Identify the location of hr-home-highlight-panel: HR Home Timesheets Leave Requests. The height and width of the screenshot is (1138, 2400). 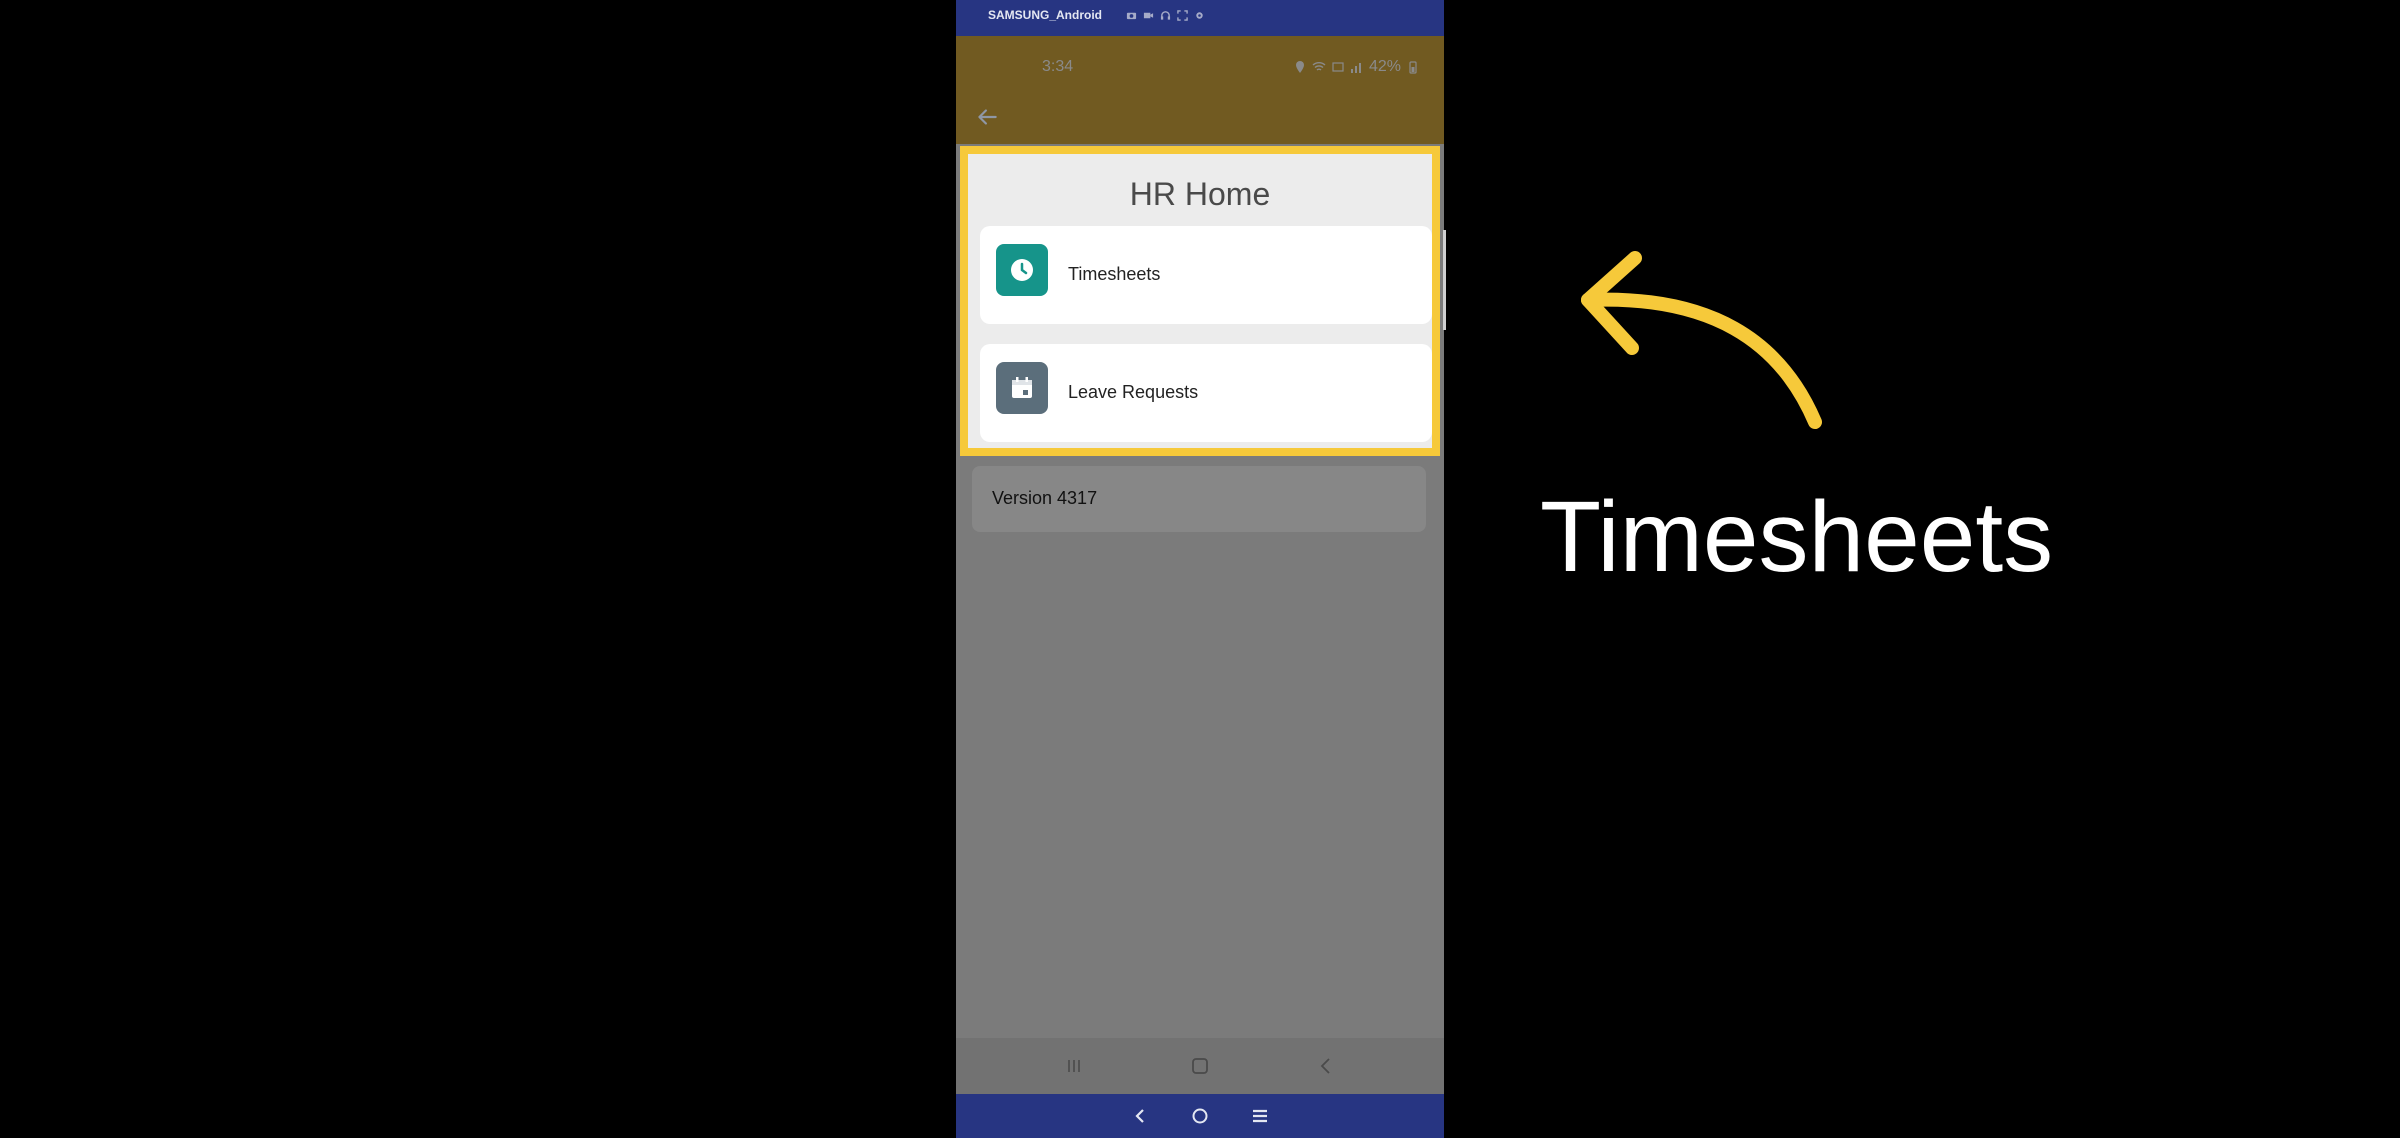
(1200, 301).